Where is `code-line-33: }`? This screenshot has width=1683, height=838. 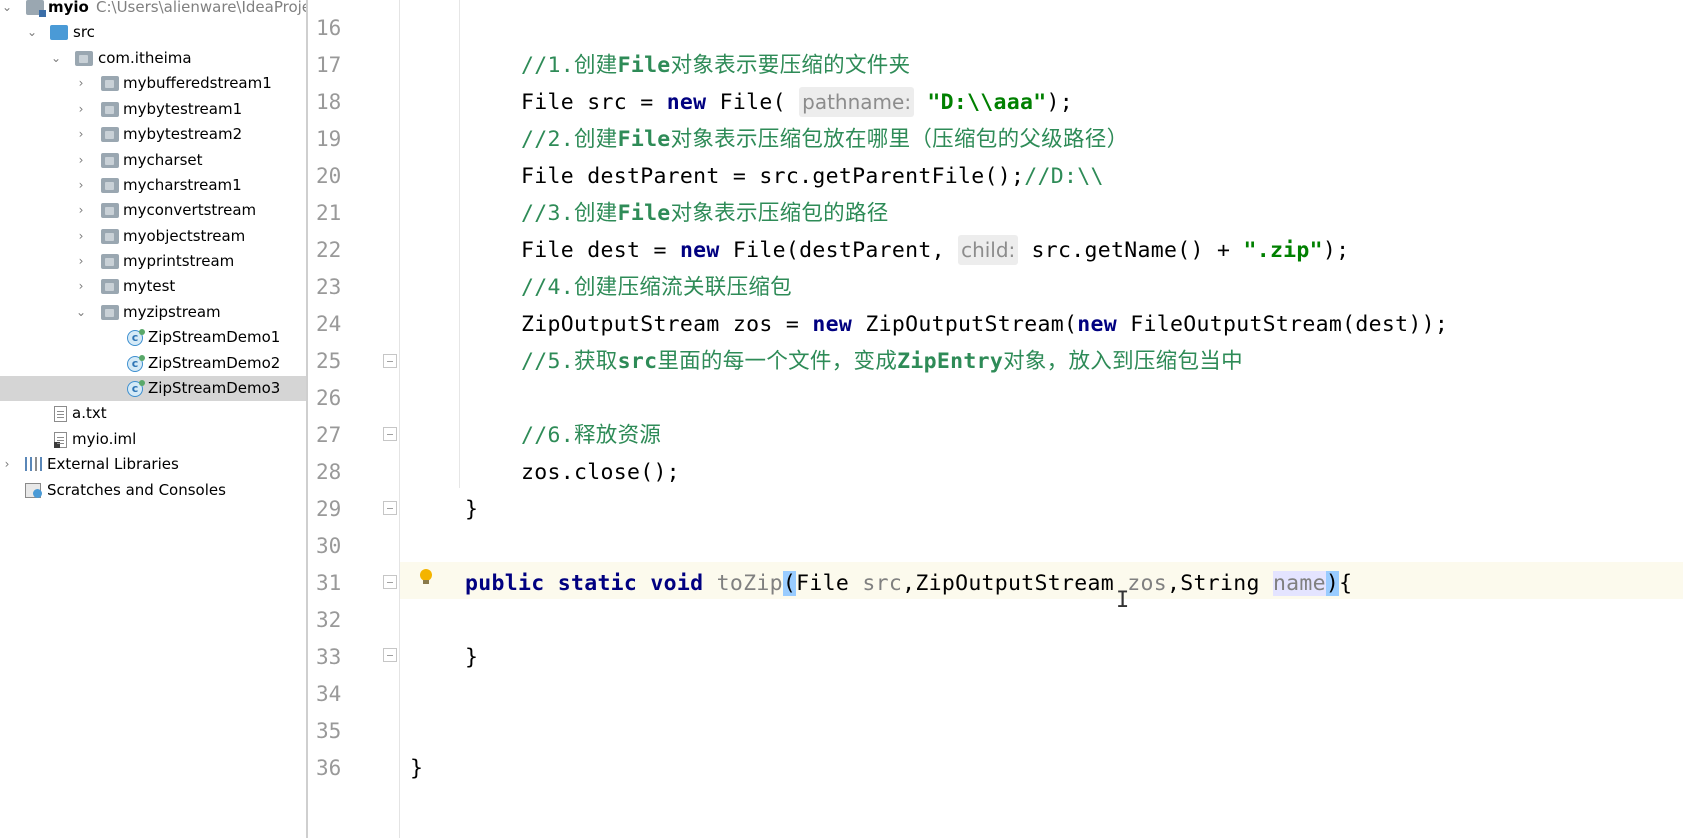 code-line-33: } is located at coordinates (471, 657).